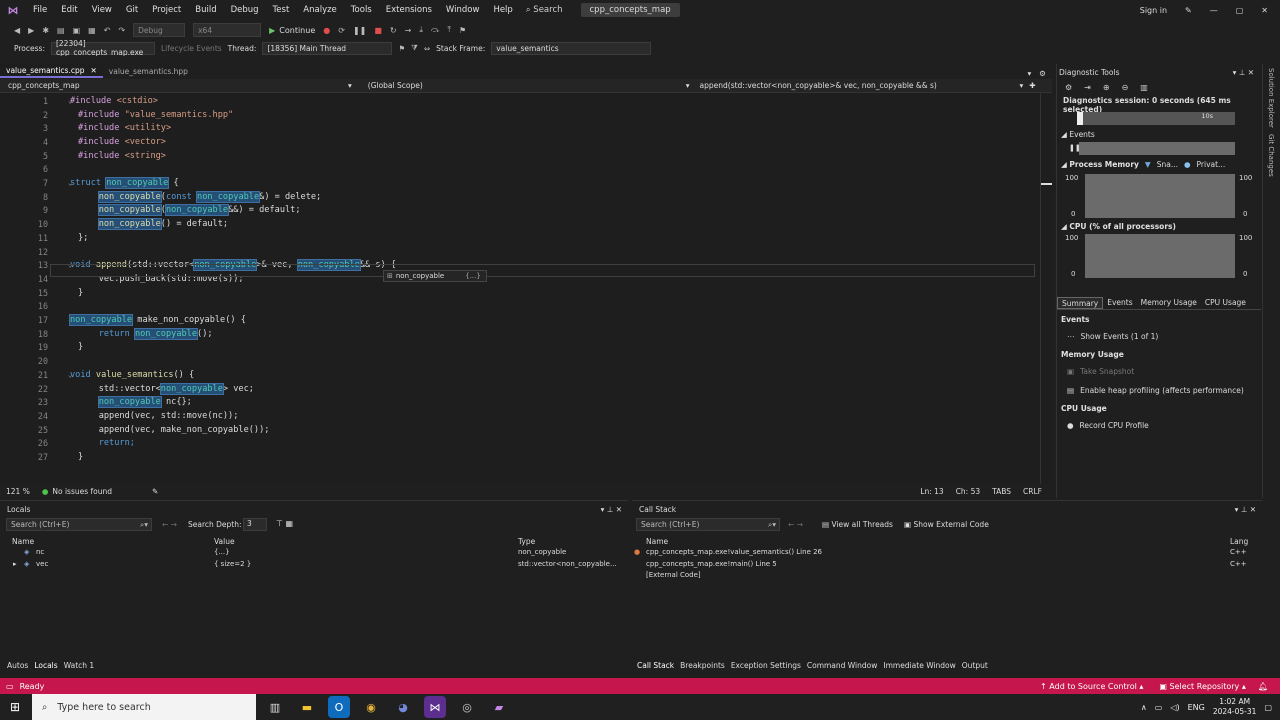 This screenshot has width=1280, height=720. Describe the element at coordinates (1118, 226) in the screenshot. I see `cpu-header: ◢ CPU (% of all processors)` at that location.